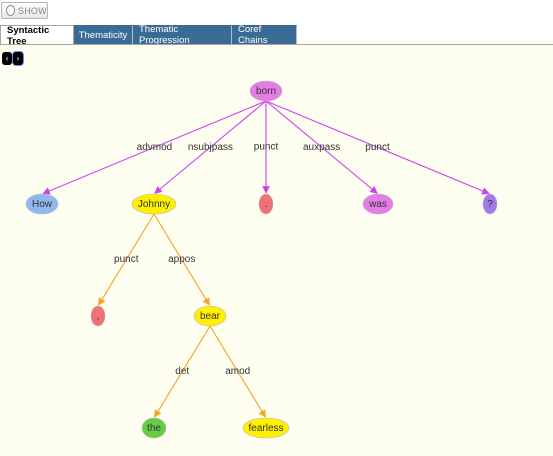  What do you see at coordinates (181, 259) in the screenshot?
I see `edge-label: appos` at bounding box center [181, 259].